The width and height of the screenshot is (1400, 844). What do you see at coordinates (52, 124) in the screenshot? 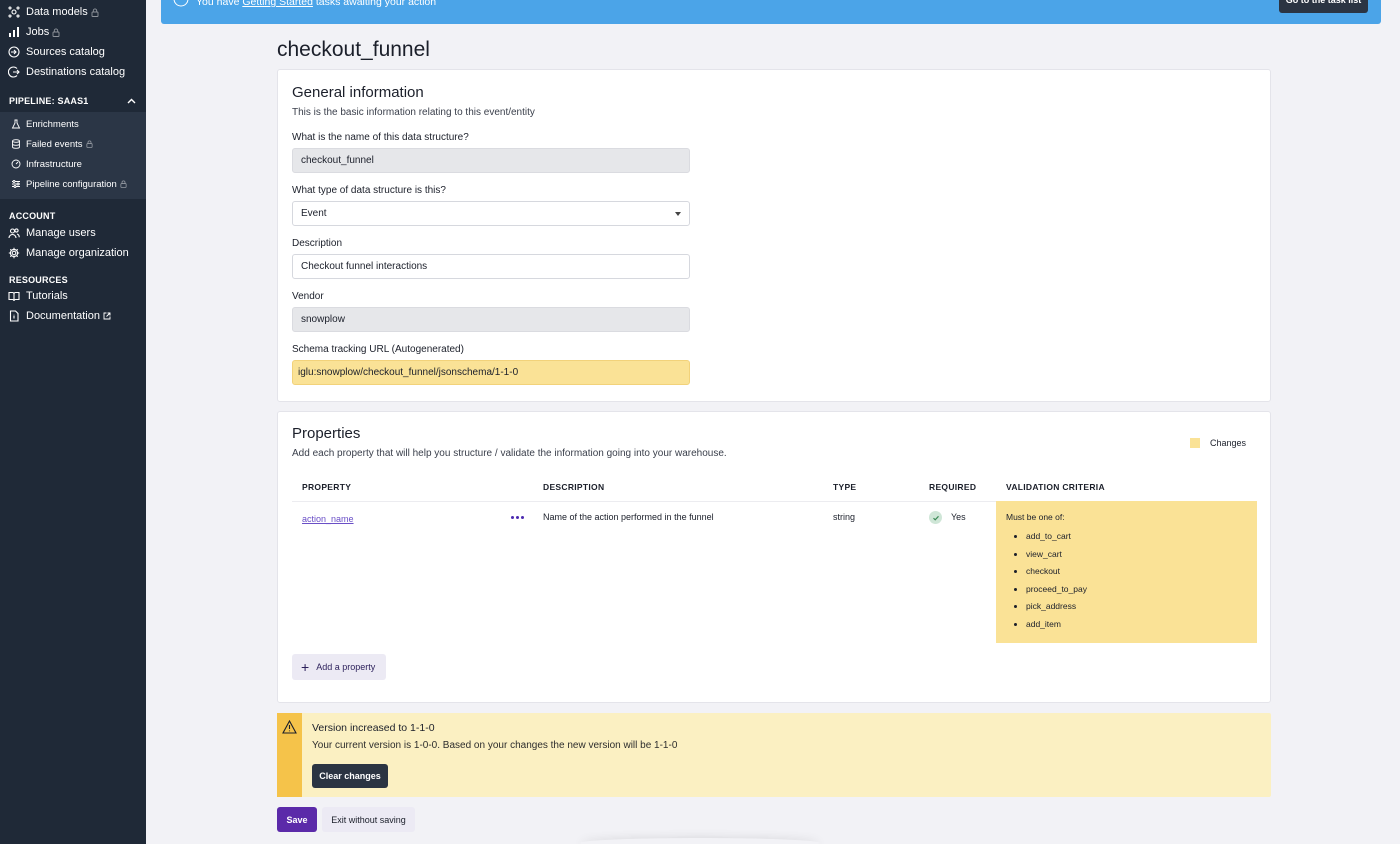
I see `sidebar-item-label: Enrichments` at bounding box center [52, 124].